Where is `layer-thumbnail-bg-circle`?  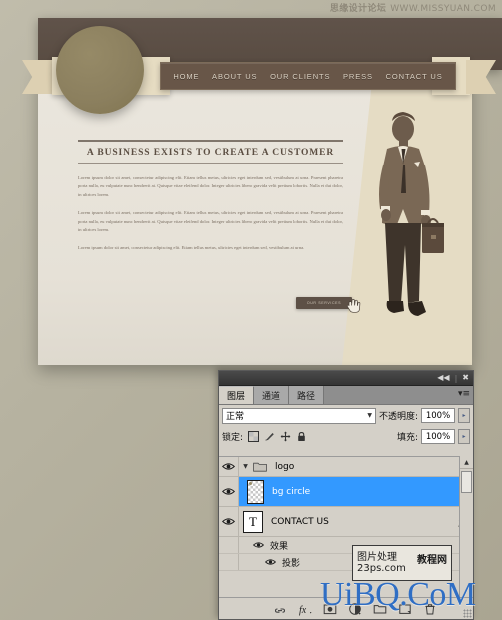
layer-thumbnail-bg-circle is located at coordinates (255, 491).